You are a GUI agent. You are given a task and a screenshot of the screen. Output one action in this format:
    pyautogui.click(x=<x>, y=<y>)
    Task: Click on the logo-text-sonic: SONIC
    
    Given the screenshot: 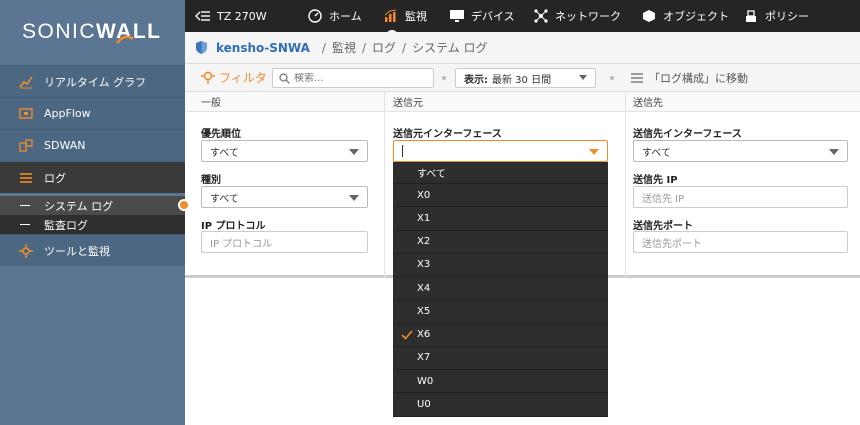 What is the action you would take?
    pyautogui.click(x=59, y=31)
    